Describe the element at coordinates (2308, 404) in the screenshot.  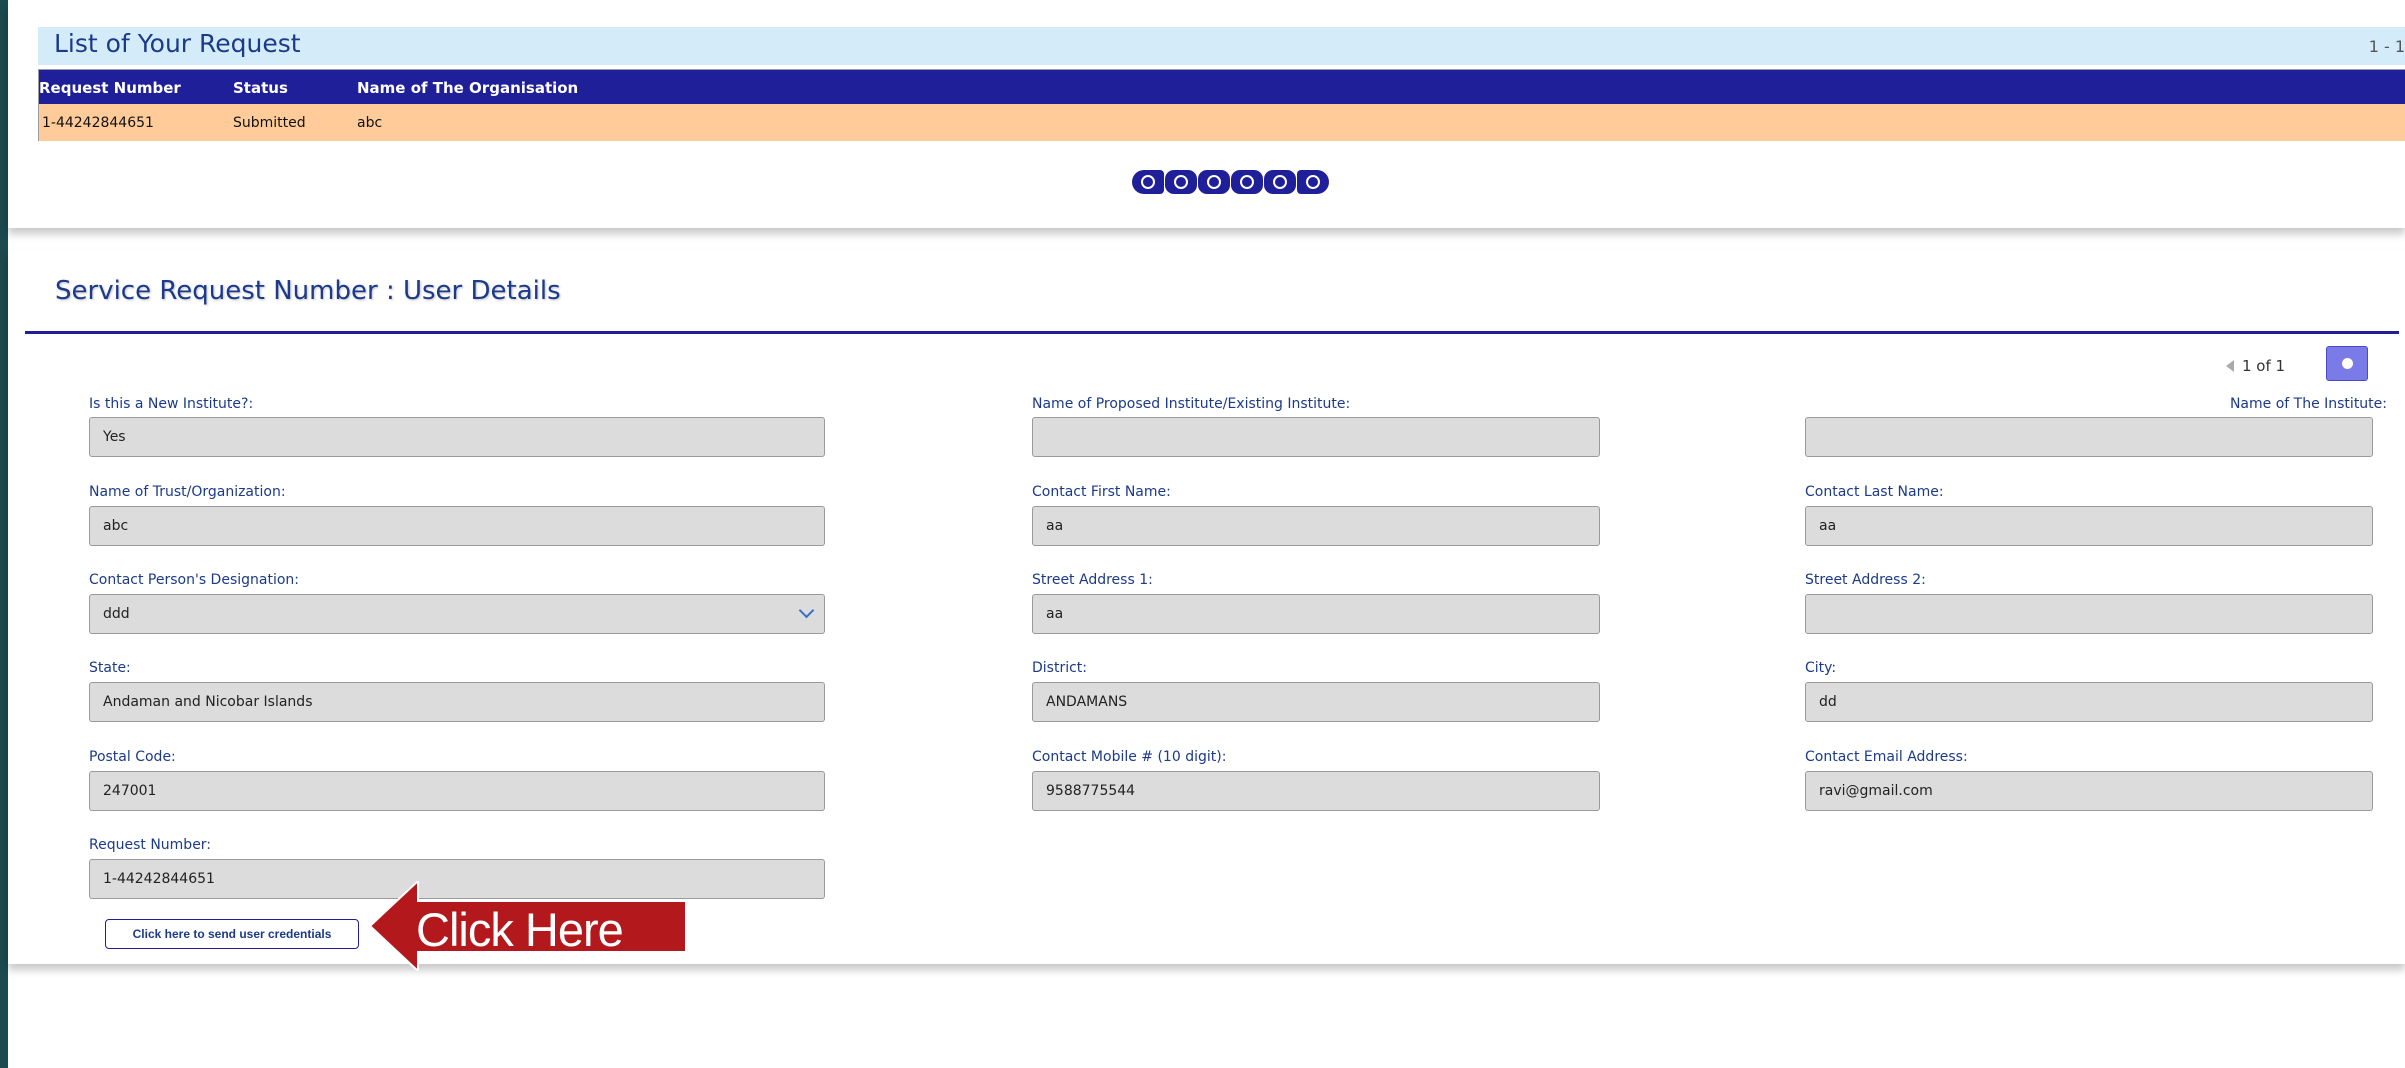
I see `institute-name-label: Name of The Institute:` at that location.